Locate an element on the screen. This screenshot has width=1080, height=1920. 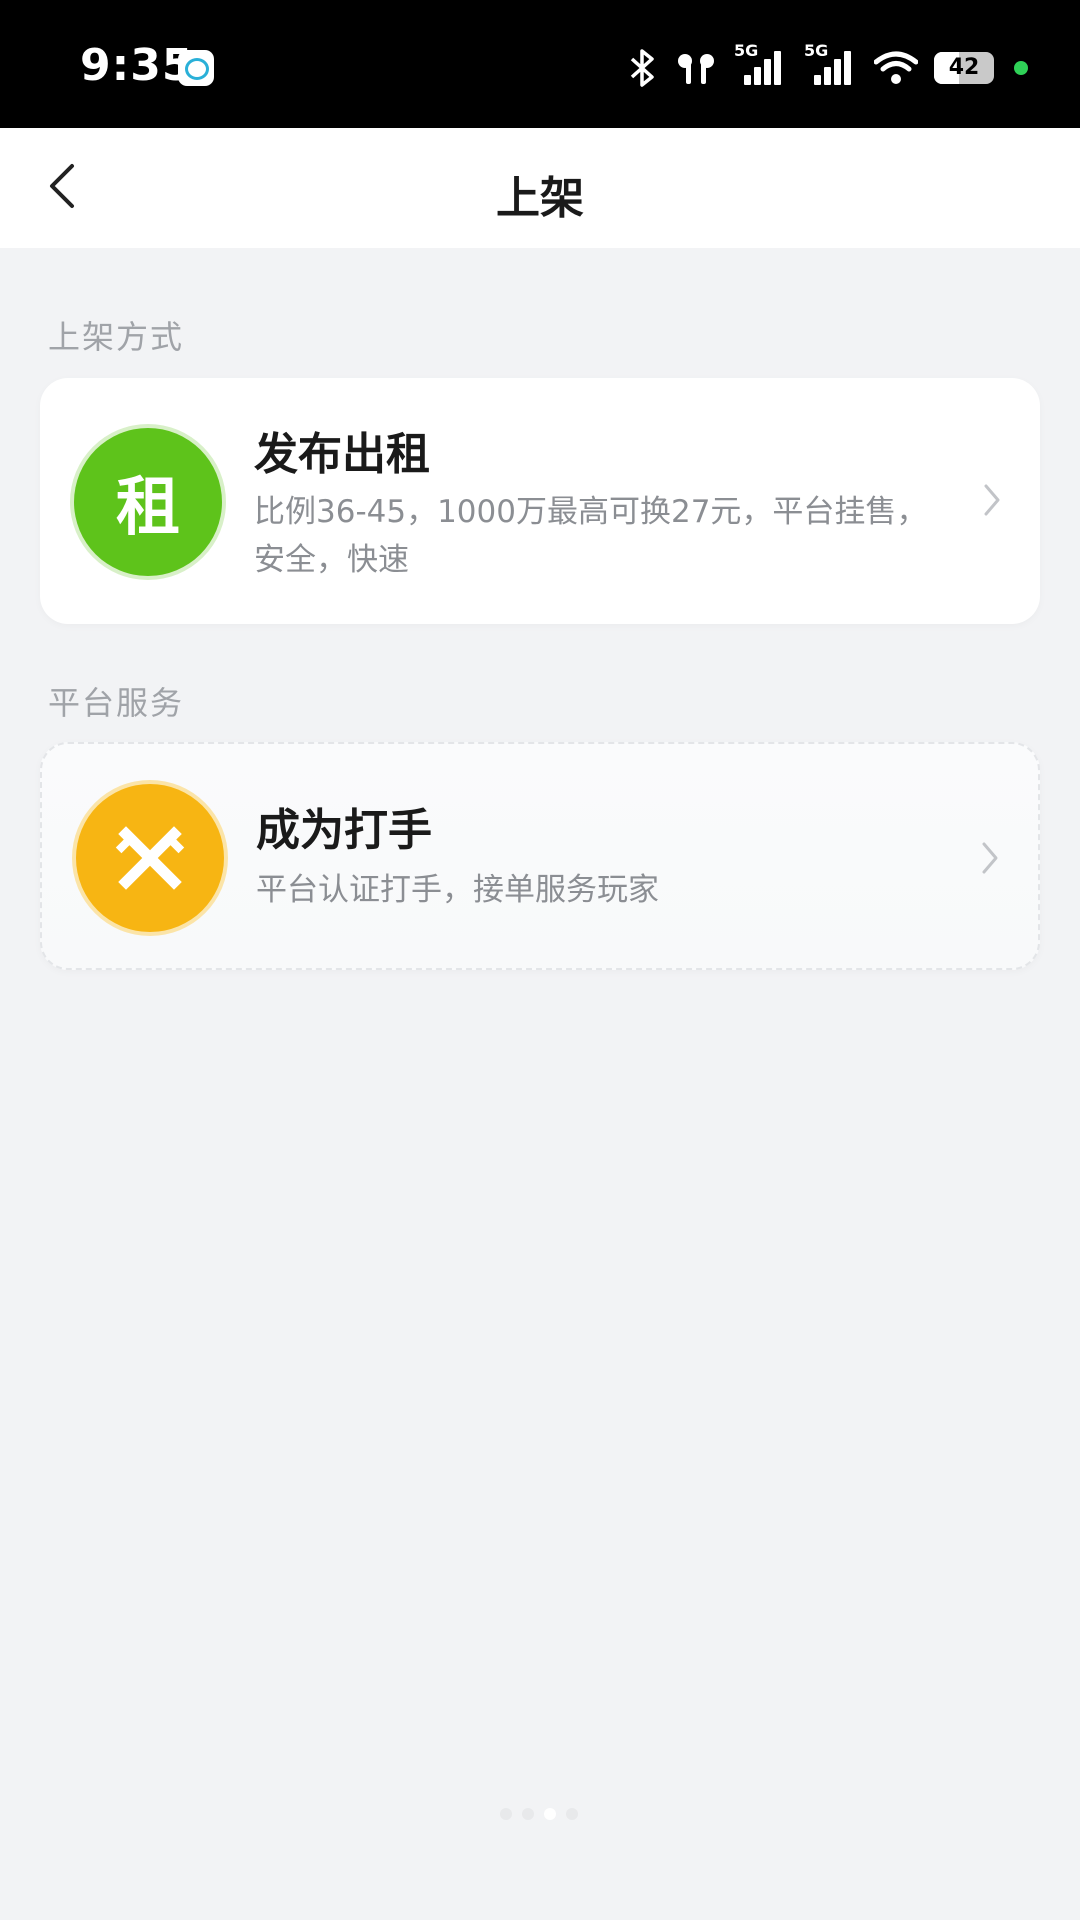
card-title: 发布出租 is located at coordinates (342, 454).